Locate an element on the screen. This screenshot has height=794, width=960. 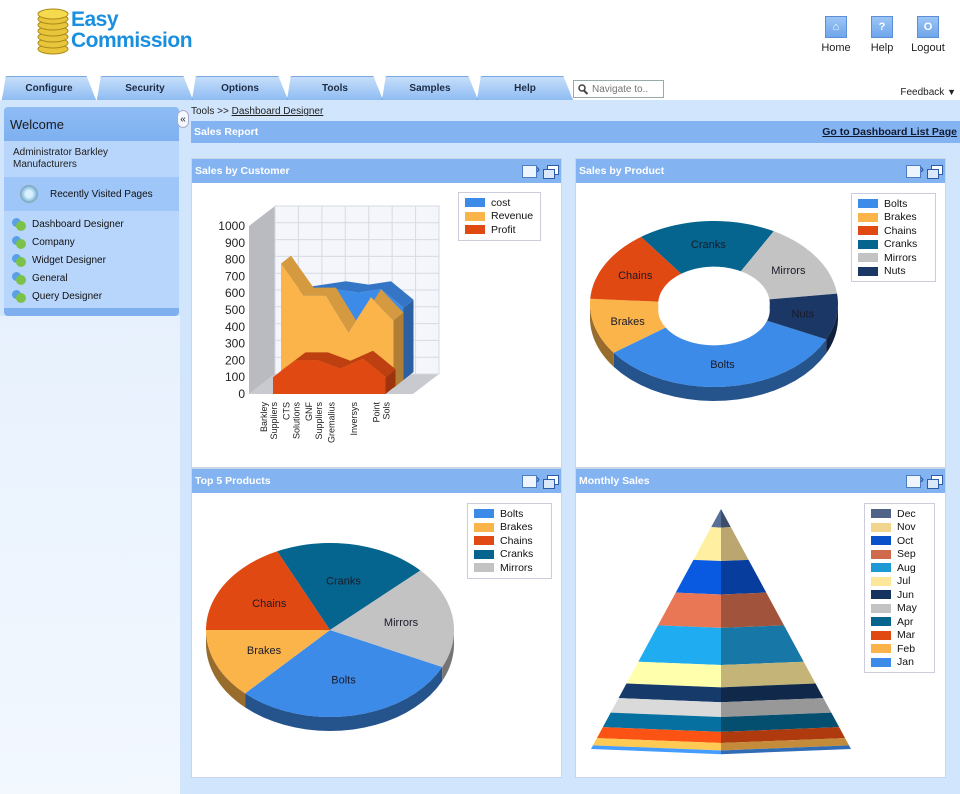
side-wall is located at coordinates (262, 300).